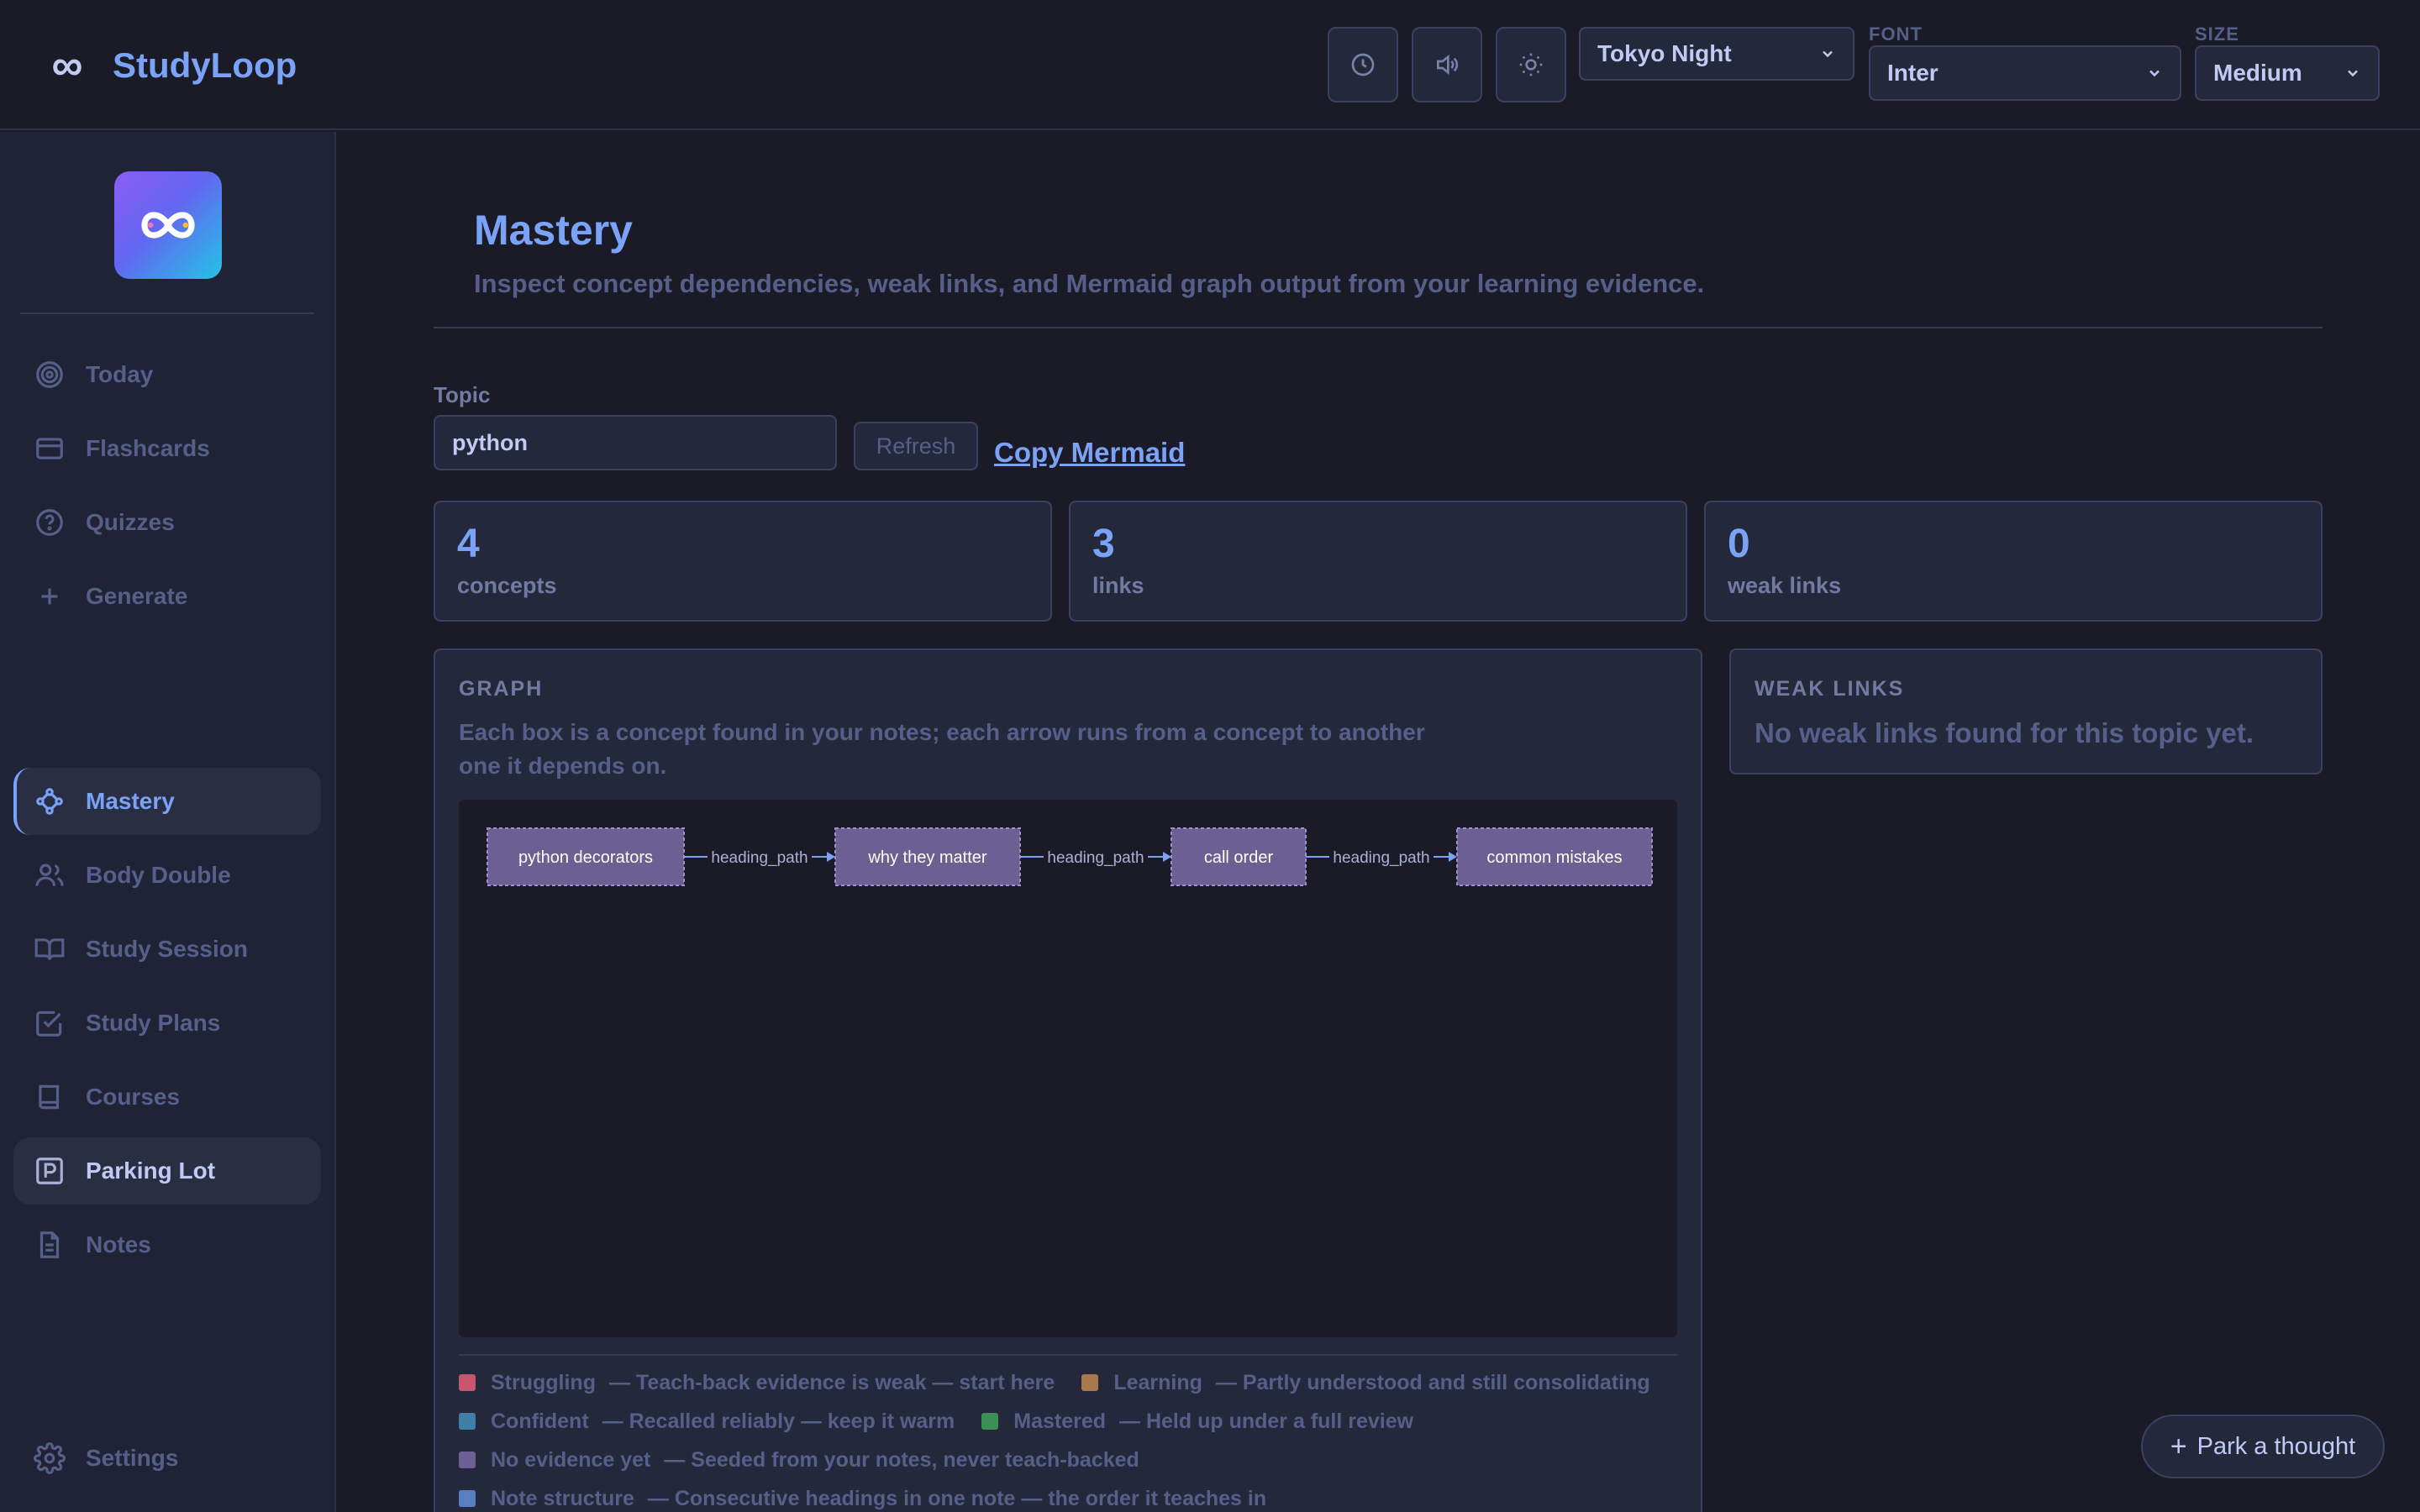 This screenshot has height=1512, width=2420. Describe the element at coordinates (130, 801) in the screenshot. I see `sidebar-item-label: Mastery` at that location.